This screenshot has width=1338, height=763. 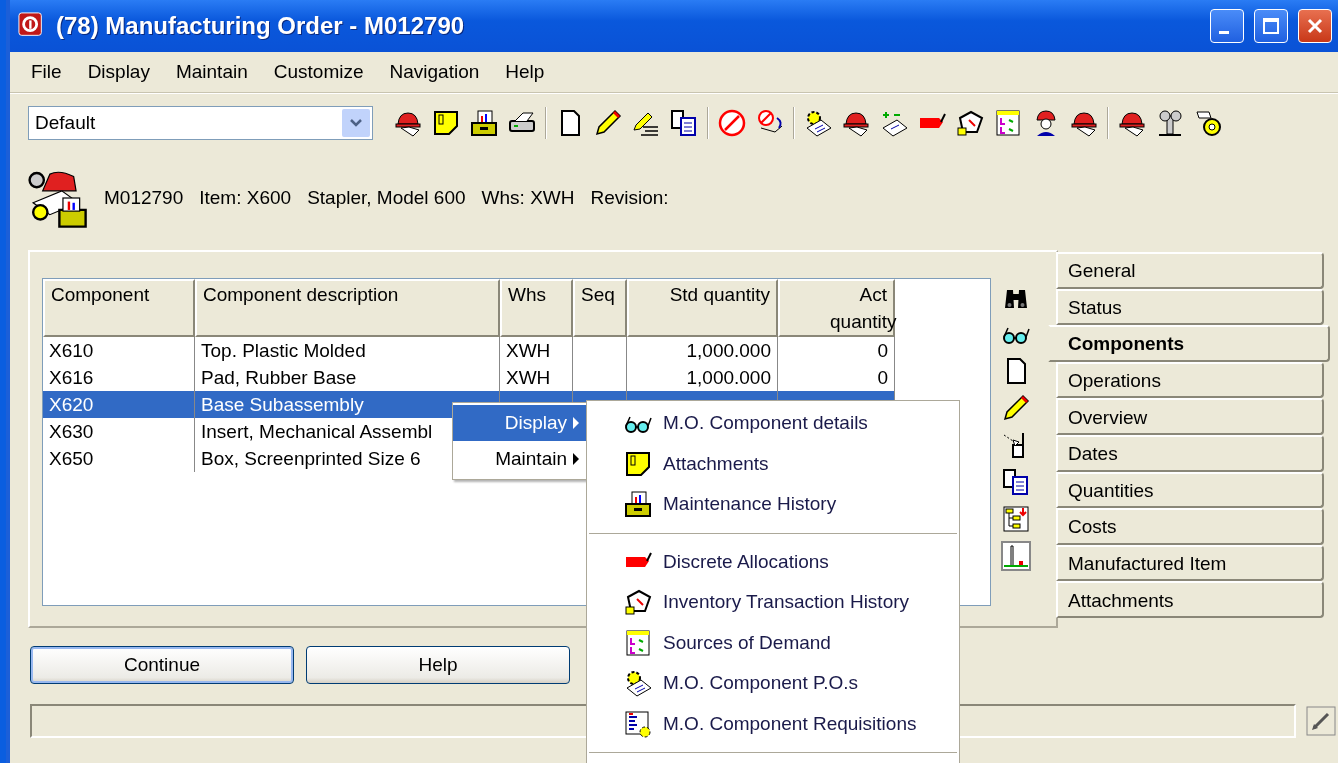 I want to click on table-cell: 1,000.000, so click(x=702, y=350).